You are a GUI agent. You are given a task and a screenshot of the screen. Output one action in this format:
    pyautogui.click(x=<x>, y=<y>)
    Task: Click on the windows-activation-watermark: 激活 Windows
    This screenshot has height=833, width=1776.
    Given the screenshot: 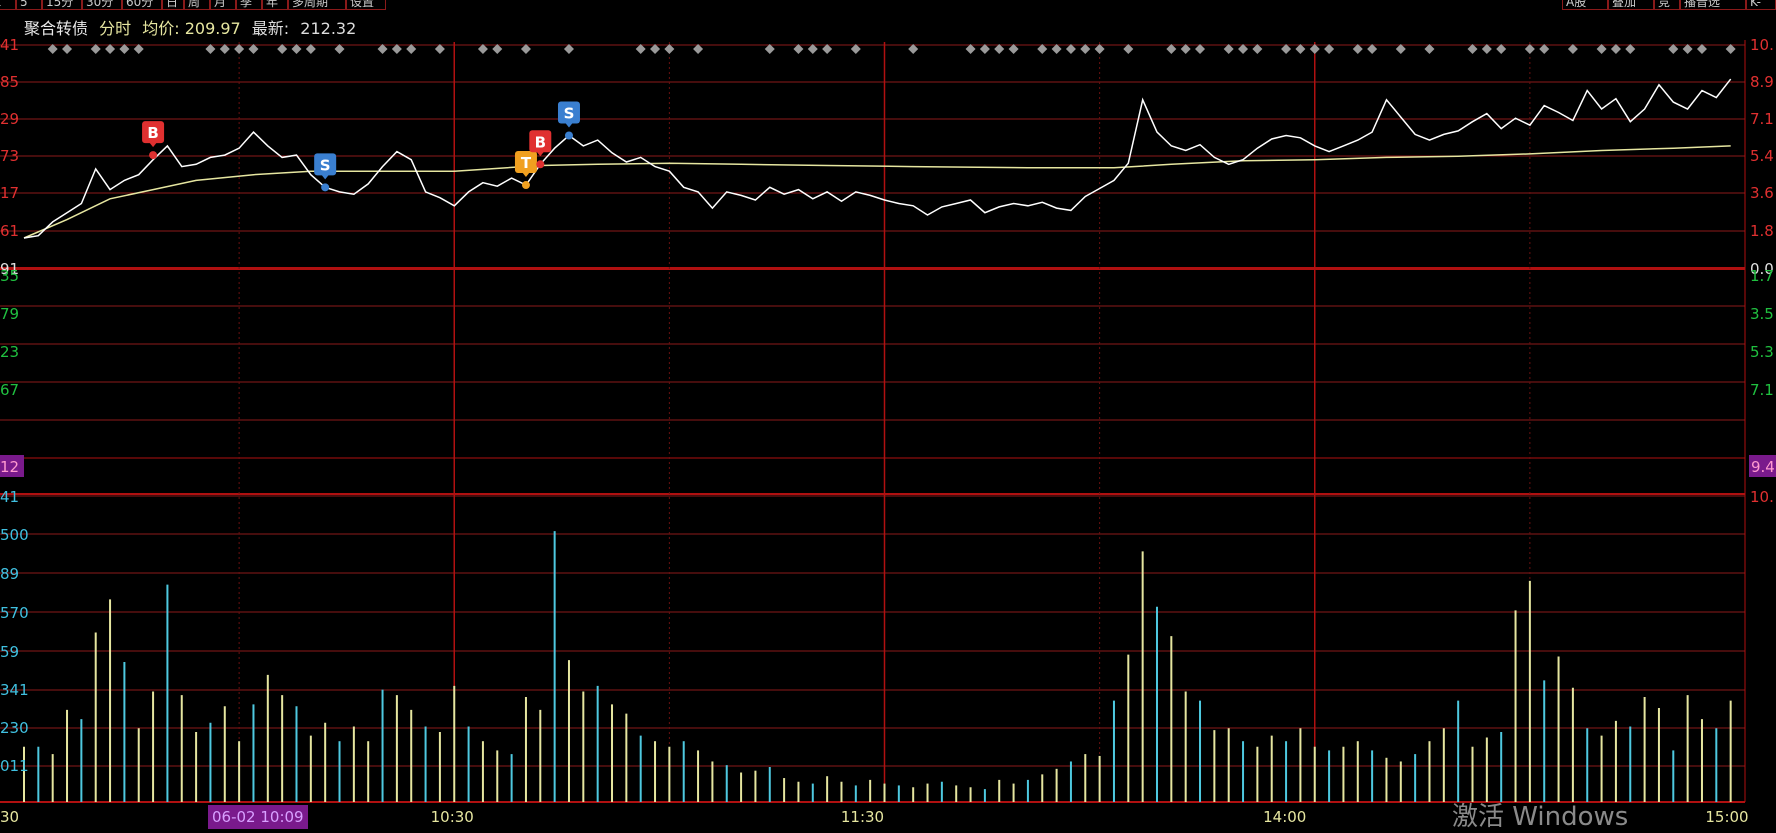 What is the action you would take?
    pyautogui.click(x=1540, y=817)
    